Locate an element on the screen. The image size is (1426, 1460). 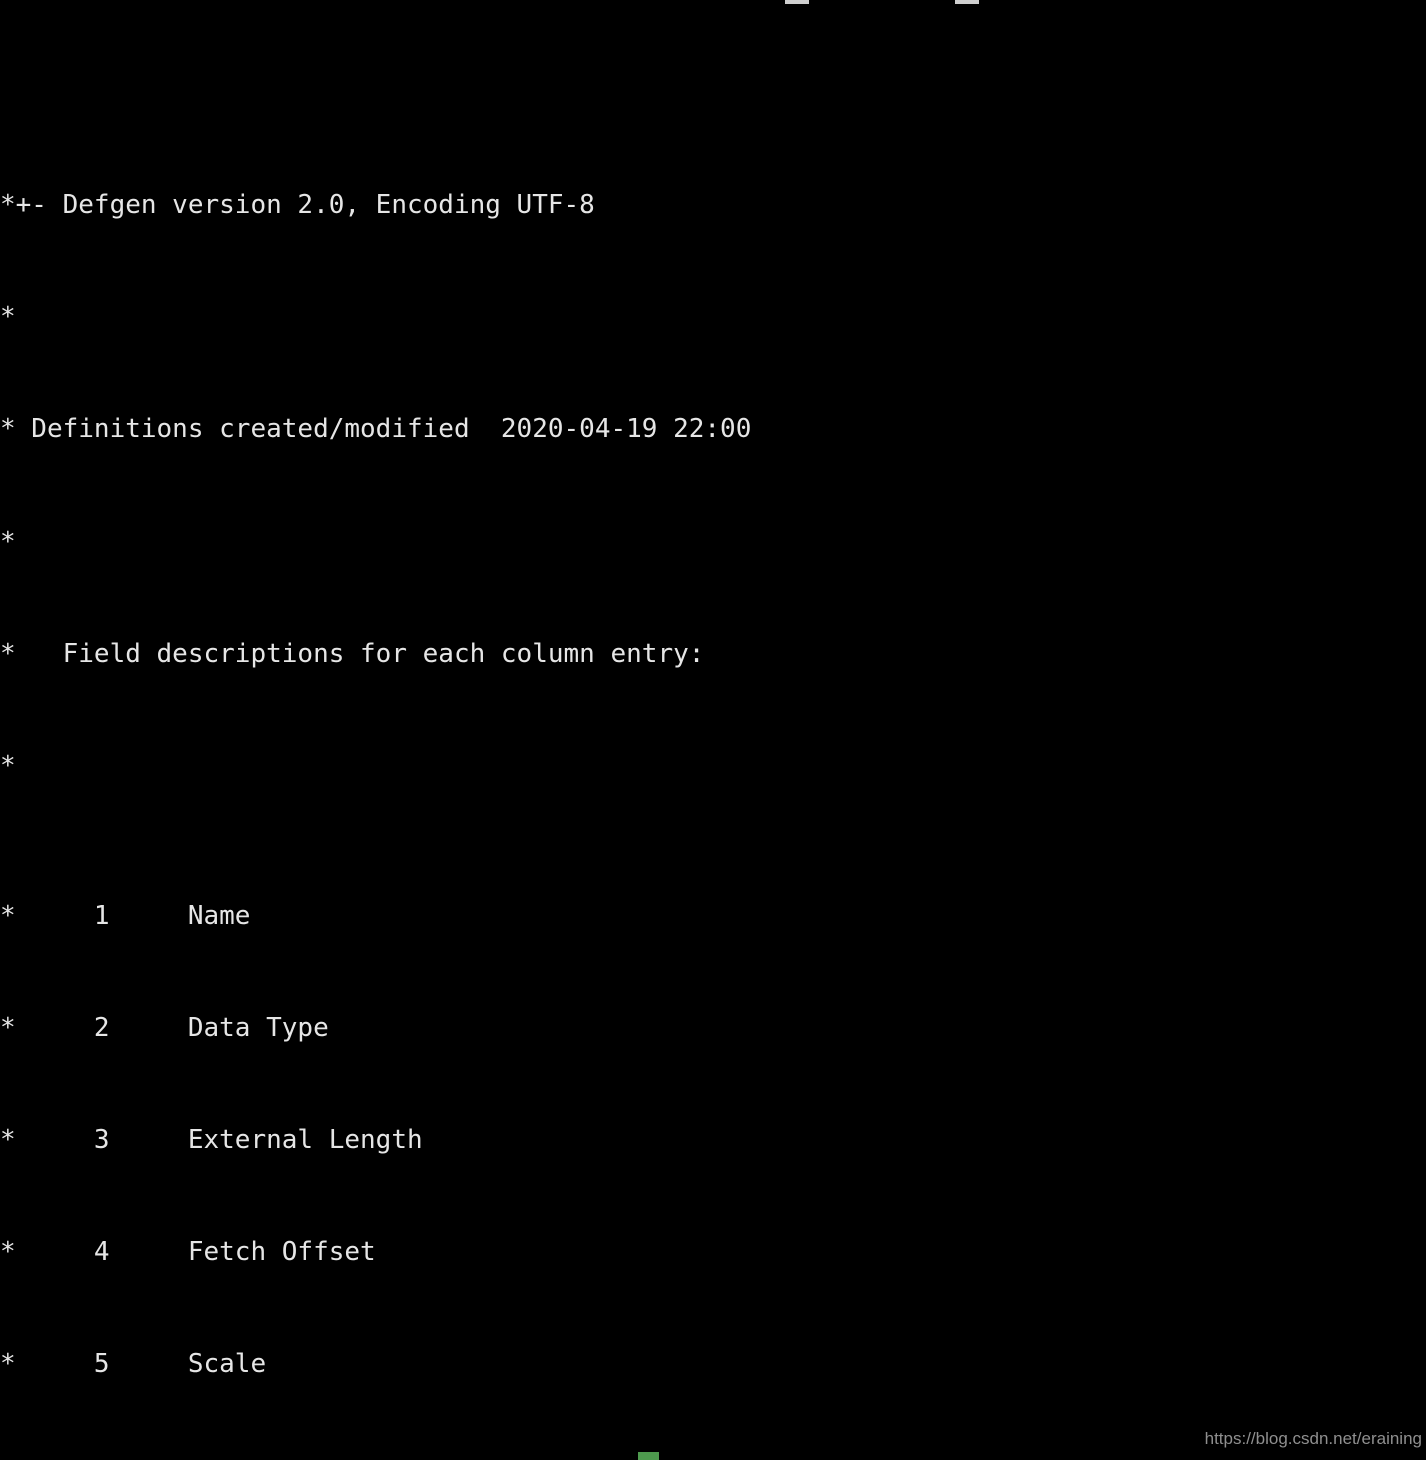
field-description-row-4: * 4 Fetch Offset is located at coordinates (188, 1252).